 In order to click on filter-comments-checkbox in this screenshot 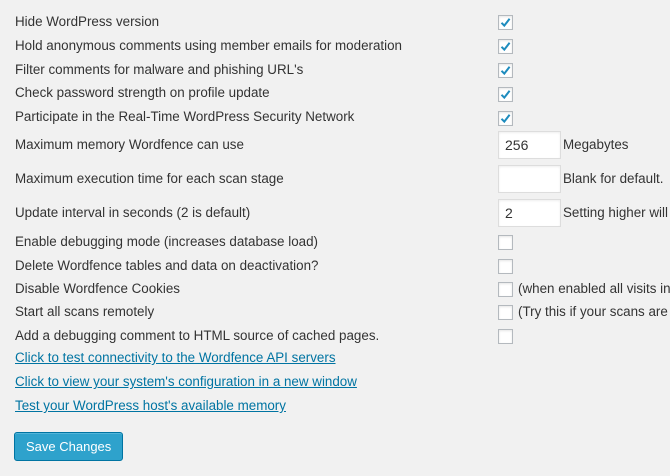, I will do `click(505, 70)`.